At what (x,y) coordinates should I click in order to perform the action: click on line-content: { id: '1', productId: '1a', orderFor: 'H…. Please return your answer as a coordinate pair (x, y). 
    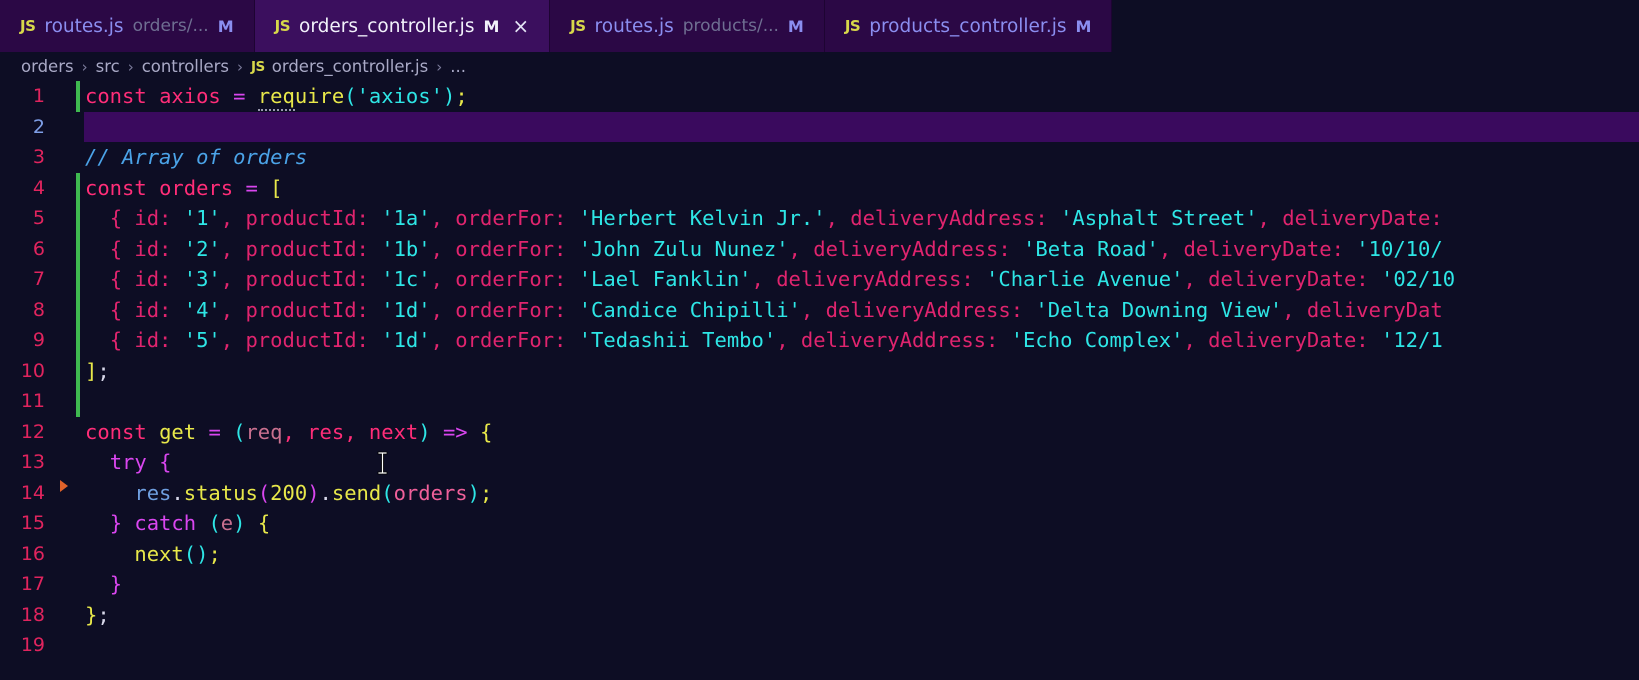
    Looking at the image, I should click on (776, 218).